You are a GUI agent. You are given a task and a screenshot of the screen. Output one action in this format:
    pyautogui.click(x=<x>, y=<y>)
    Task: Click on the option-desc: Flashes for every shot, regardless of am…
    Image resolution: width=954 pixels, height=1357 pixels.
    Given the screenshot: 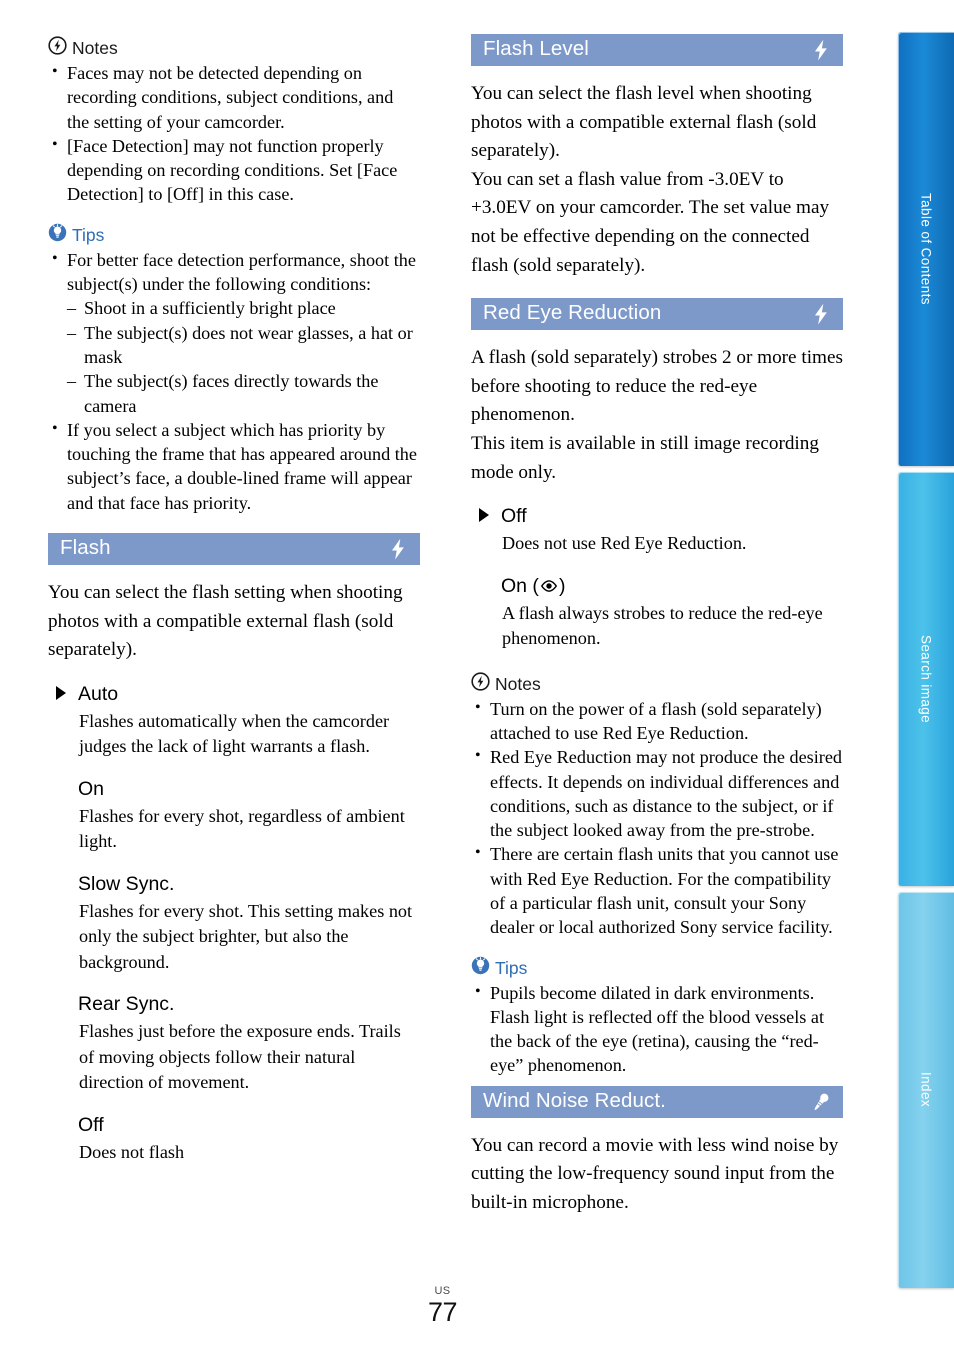 What is the action you would take?
    pyautogui.click(x=242, y=828)
    